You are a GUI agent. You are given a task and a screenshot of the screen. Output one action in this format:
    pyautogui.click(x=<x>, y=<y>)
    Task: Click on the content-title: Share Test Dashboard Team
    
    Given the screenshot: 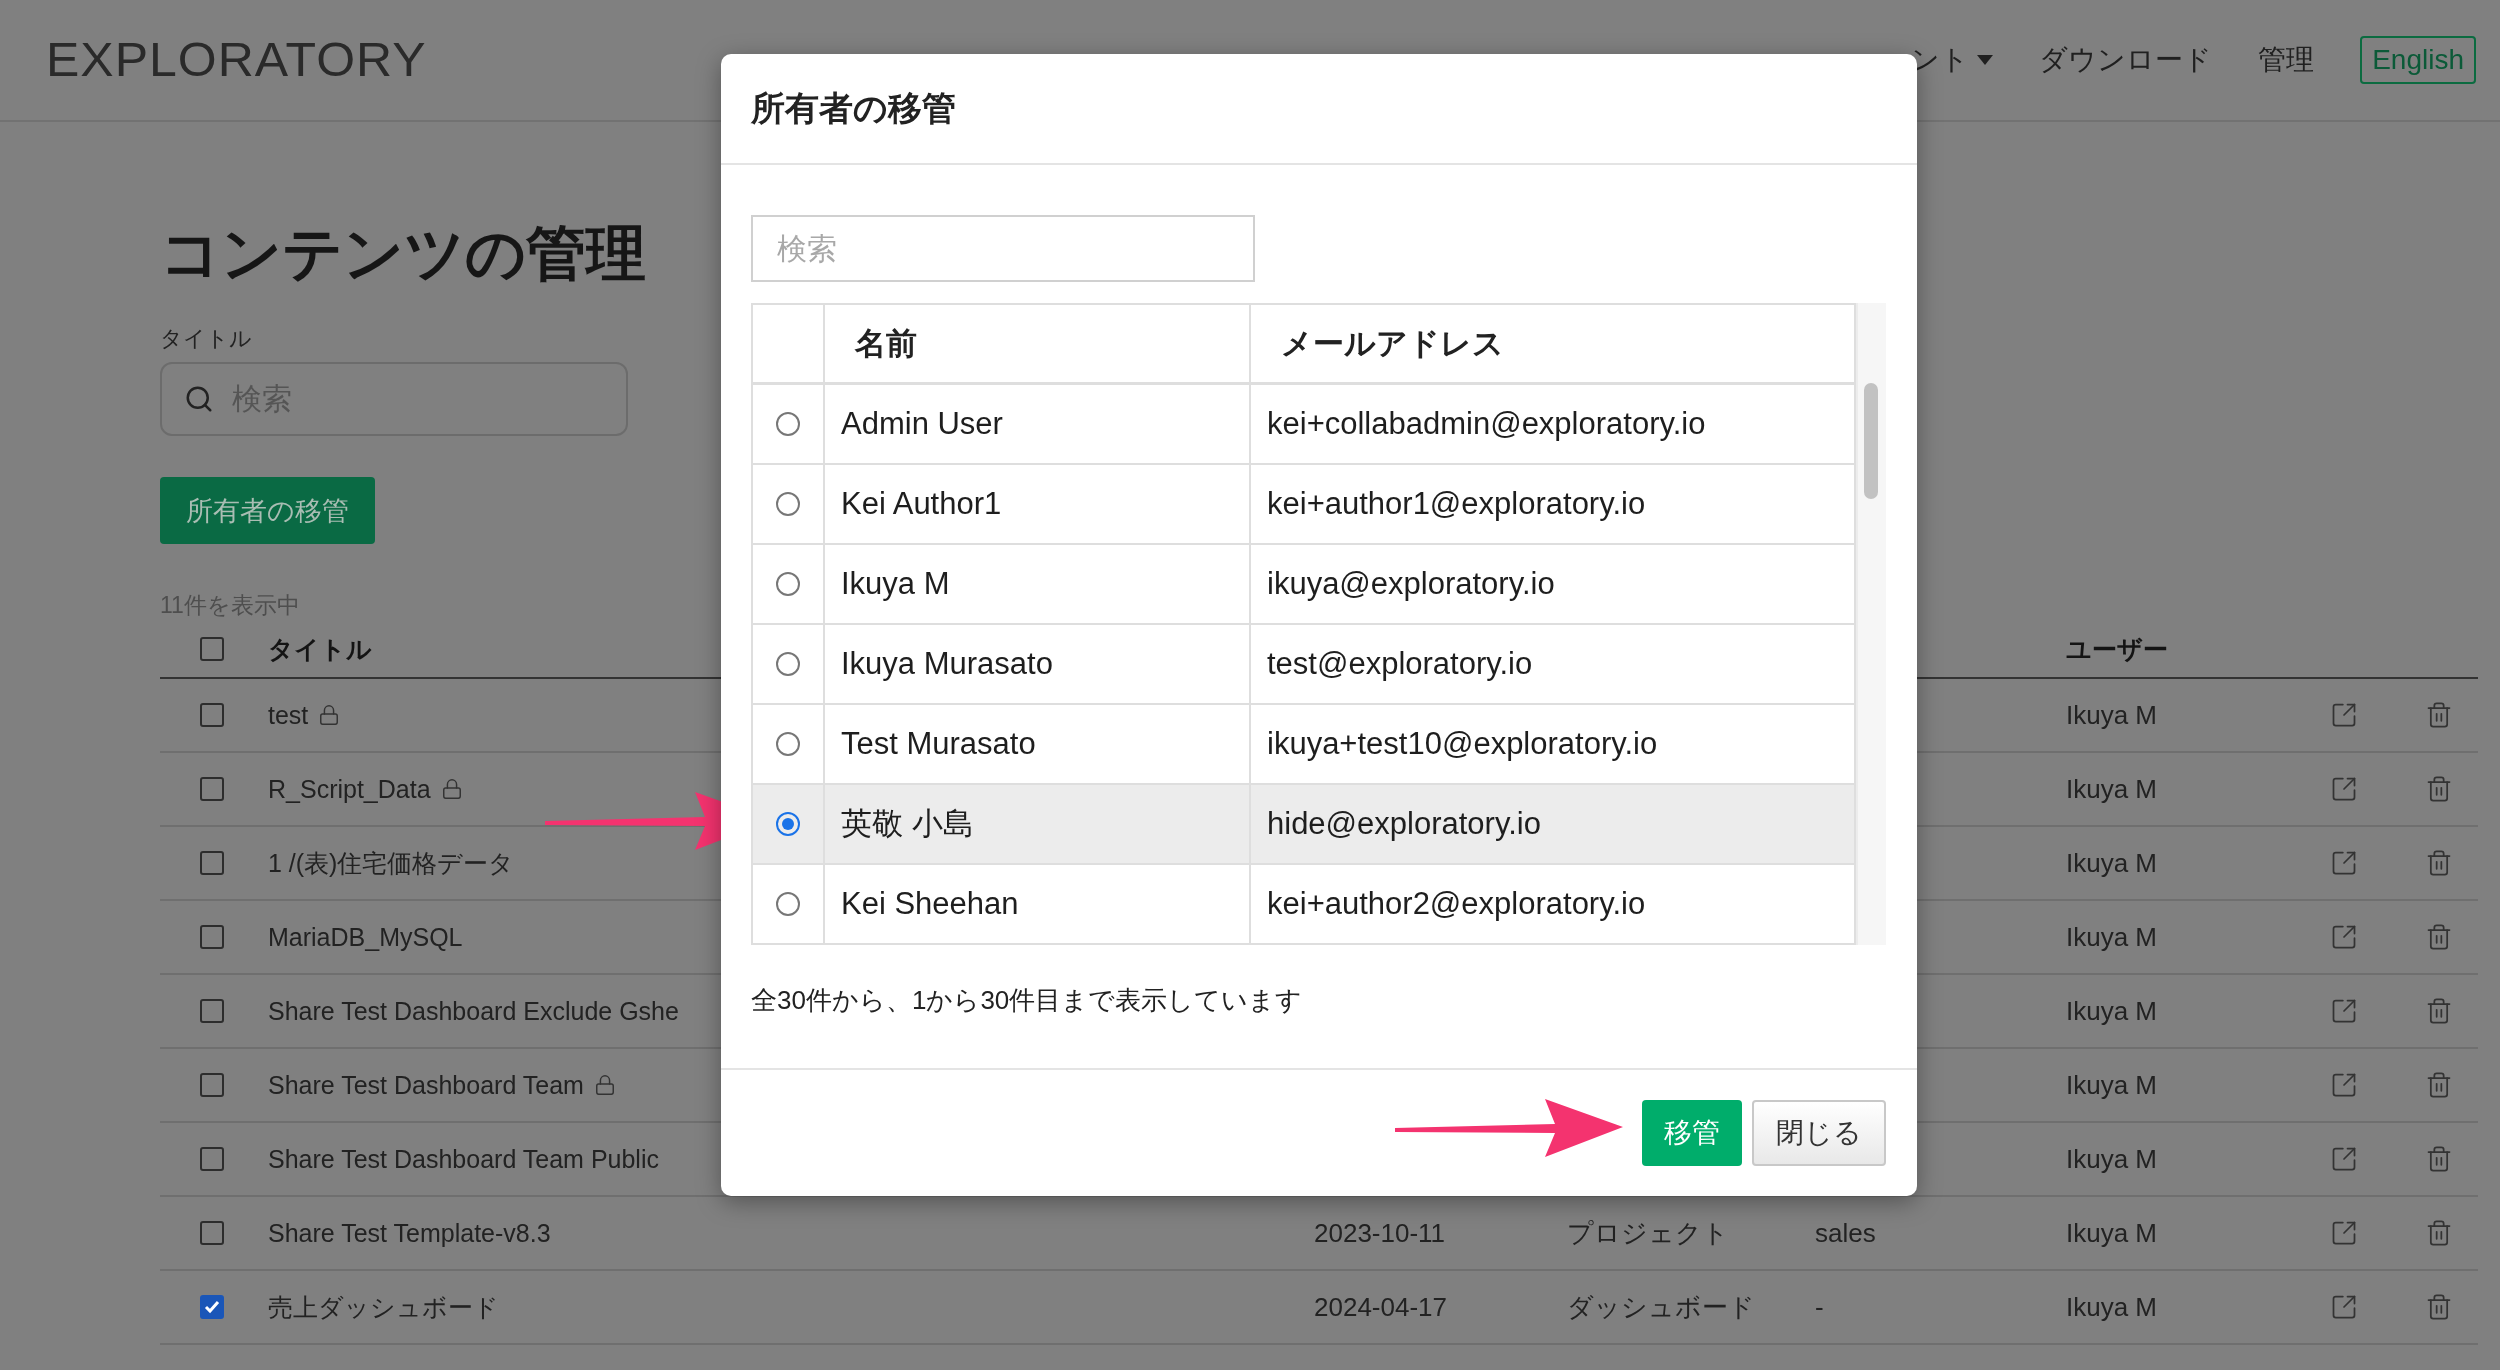 What is the action you would take?
    pyautogui.click(x=426, y=1085)
    